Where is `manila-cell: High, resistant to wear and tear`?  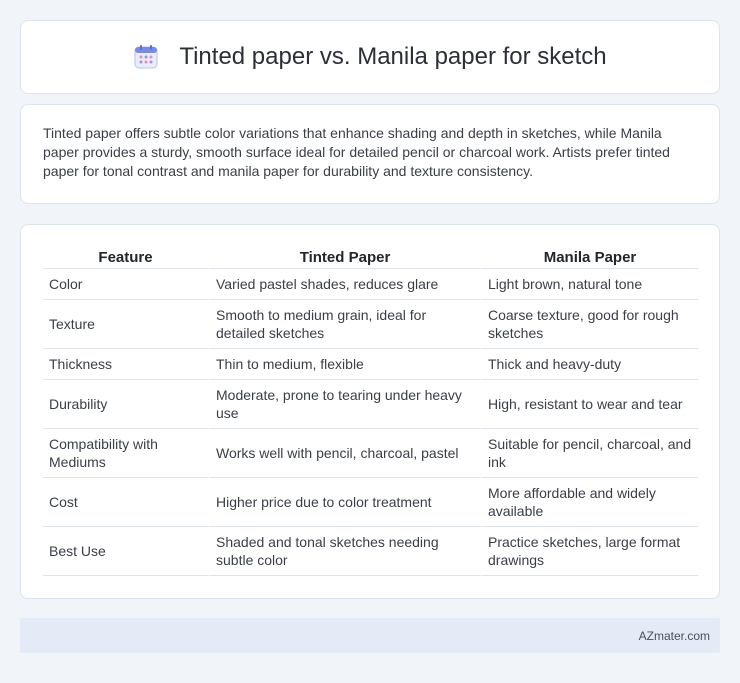
manila-cell: High, resistant to wear and tear is located at coordinates (589, 404).